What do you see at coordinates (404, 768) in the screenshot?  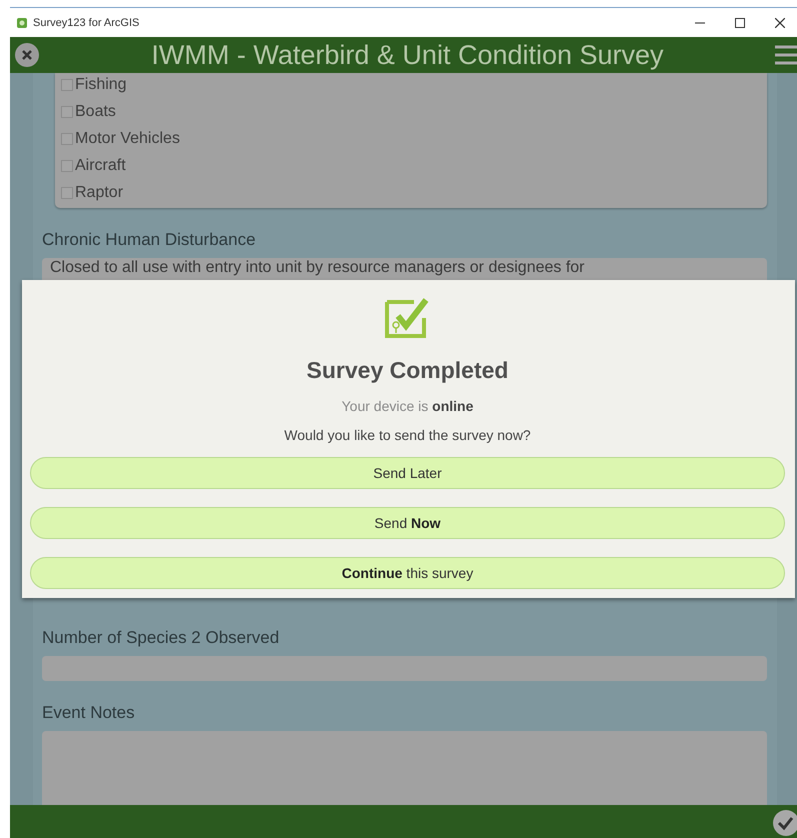 I see `notes-field` at bounding box center [404, 768].